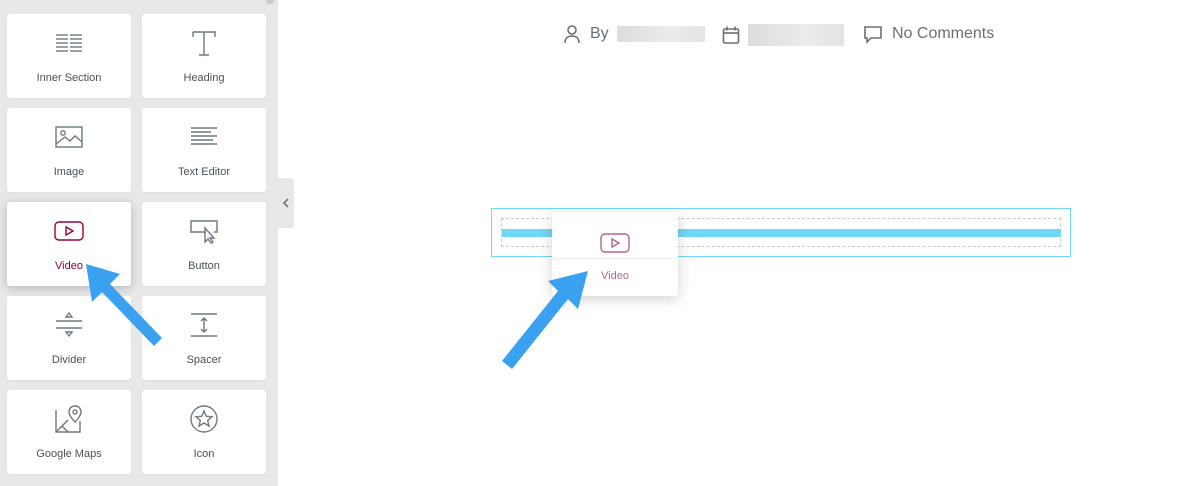 The image size is (1188, 486). Describe the element at coordinates (660, 34) in the screenshot. I see `author-name-redacted` at that location.